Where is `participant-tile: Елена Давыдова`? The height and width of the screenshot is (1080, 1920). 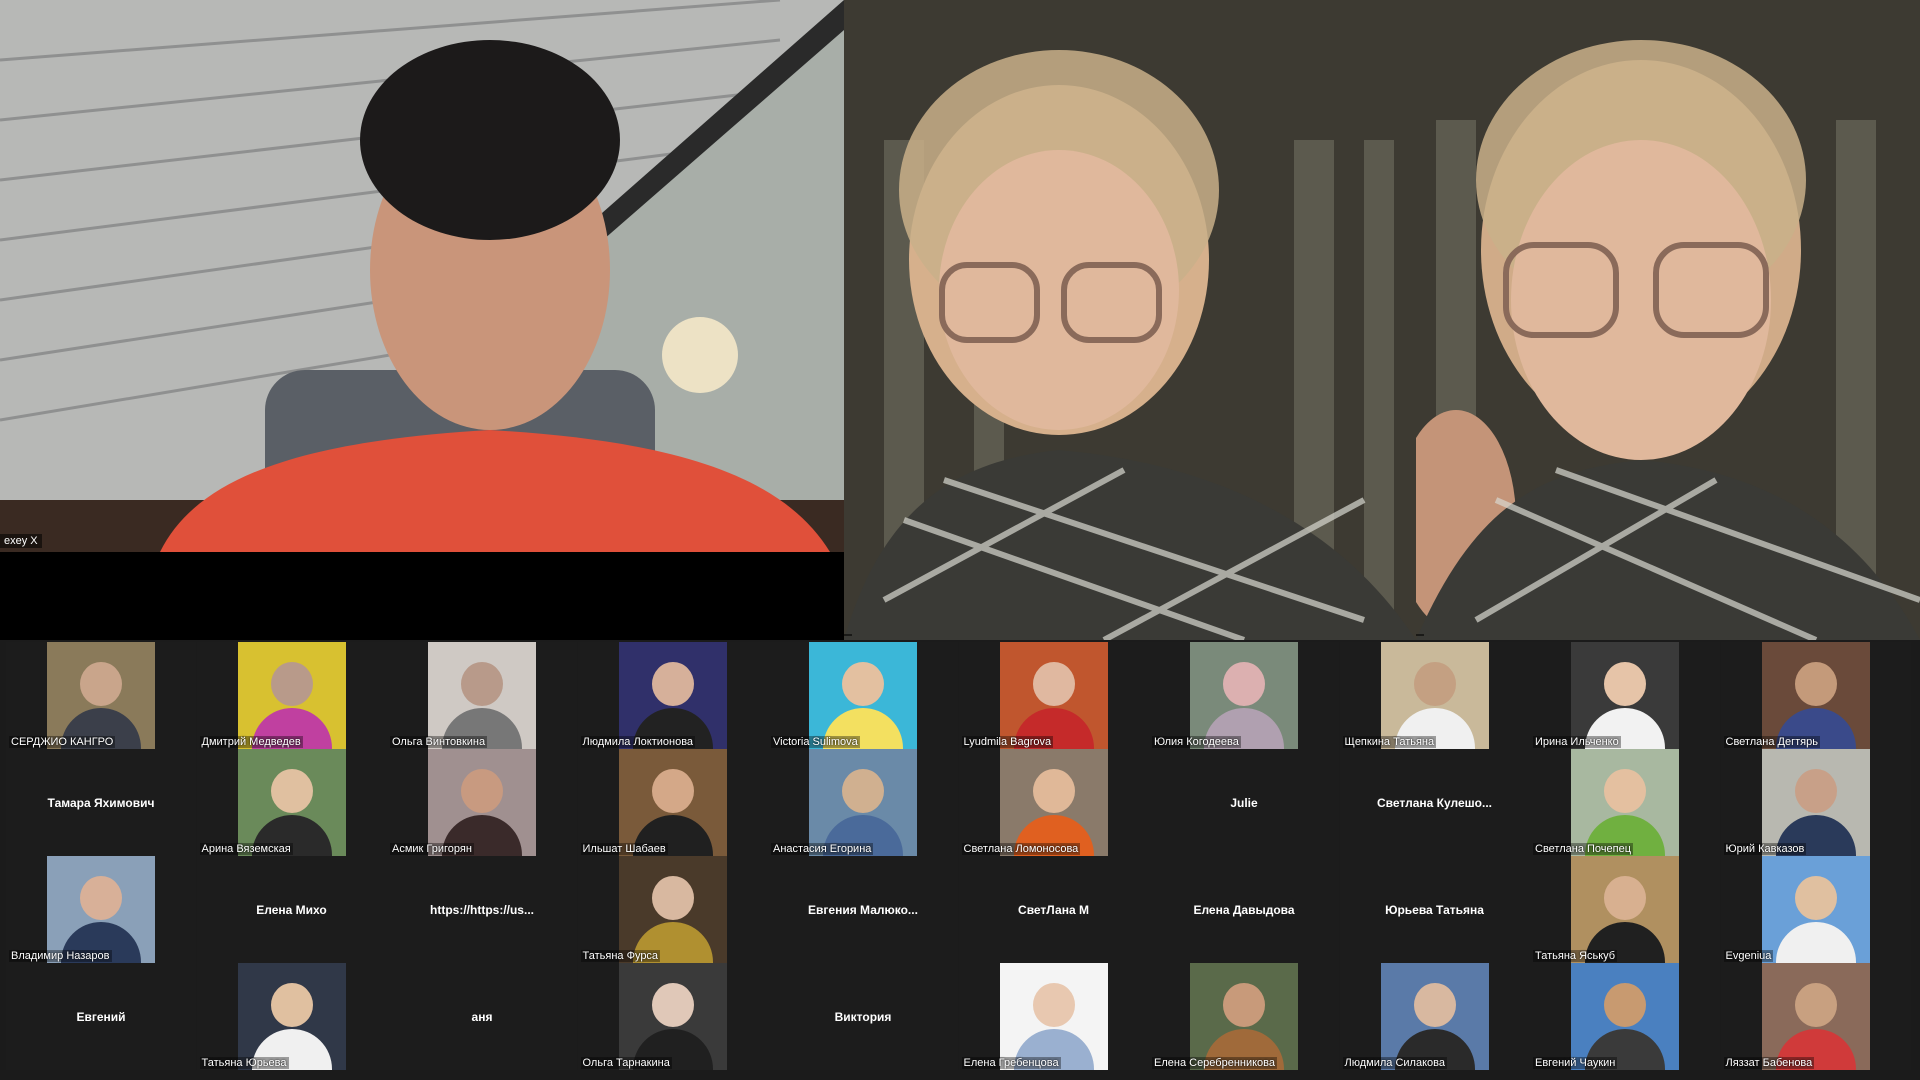
participant-tile: Елена Давыдова is located at coordinates (1244, 909).